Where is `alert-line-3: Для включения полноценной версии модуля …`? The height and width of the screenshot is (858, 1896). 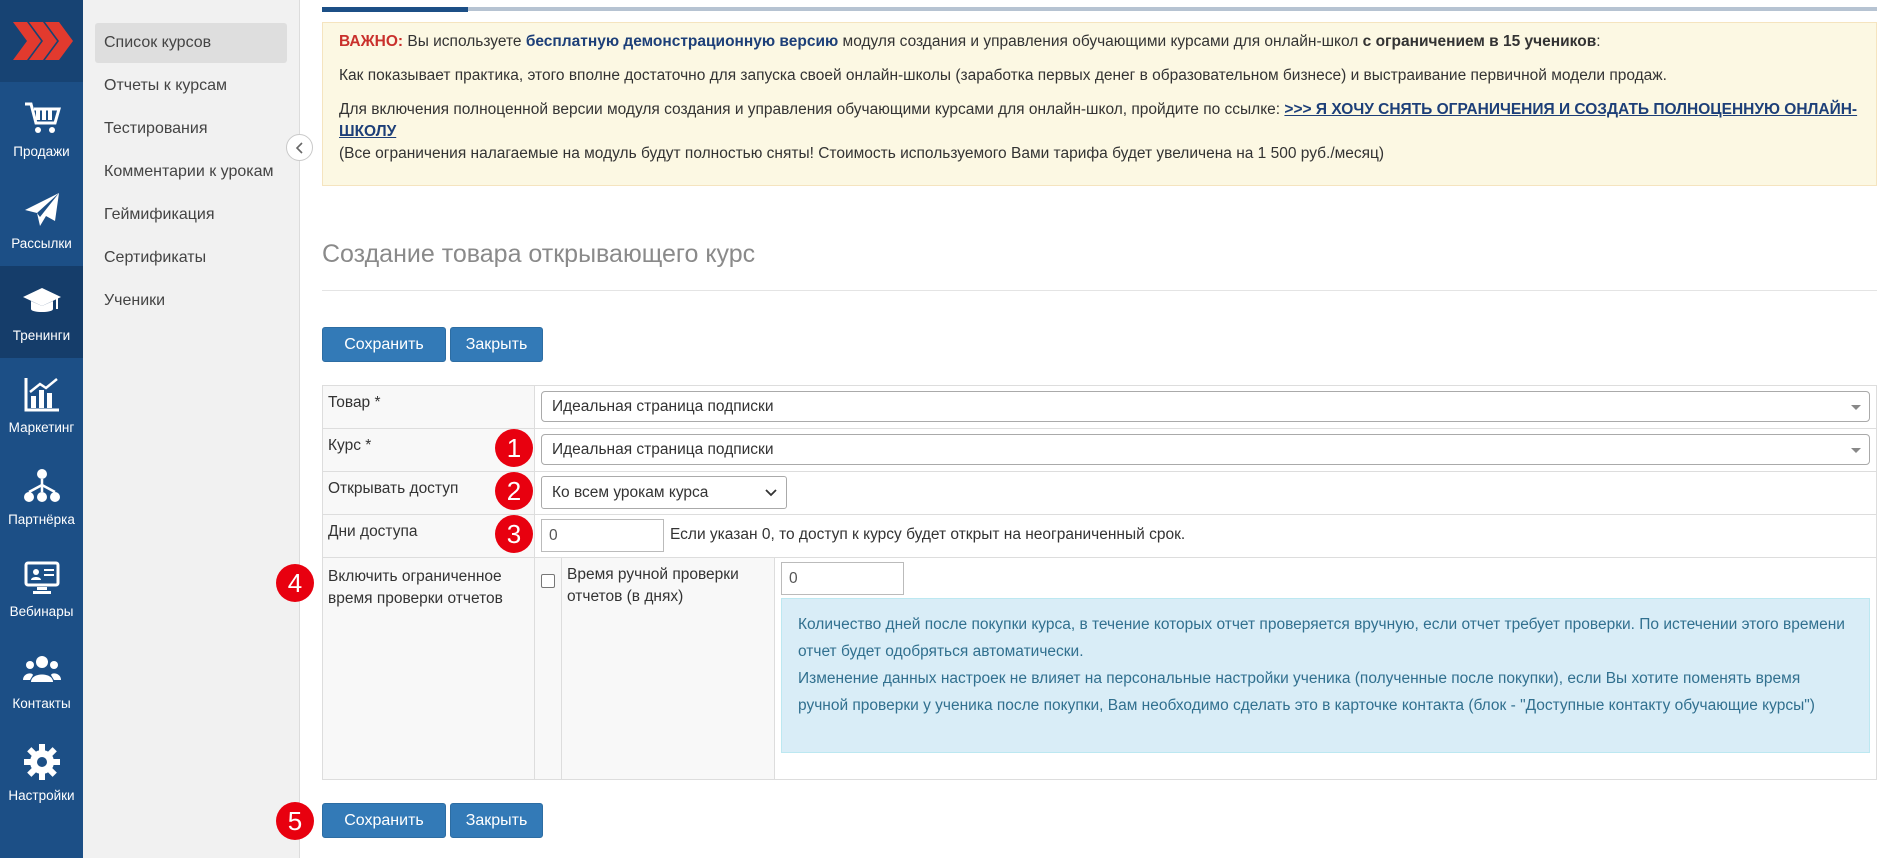 alert-line-3: Для включения полноценной версии модуля … is located at coordinates (1099, 121).